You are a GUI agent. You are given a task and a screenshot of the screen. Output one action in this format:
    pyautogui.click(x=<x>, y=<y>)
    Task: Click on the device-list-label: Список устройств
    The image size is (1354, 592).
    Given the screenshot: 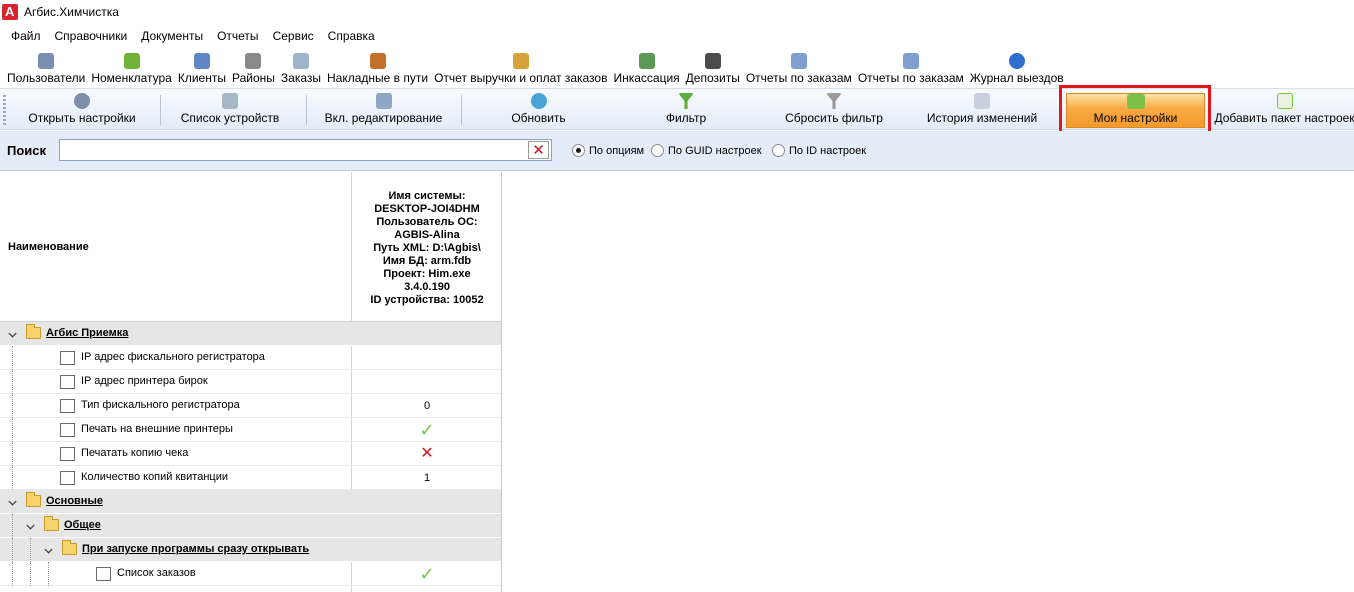 What is the action you would take?
    pyautogui.click(x=230, y=118)
    